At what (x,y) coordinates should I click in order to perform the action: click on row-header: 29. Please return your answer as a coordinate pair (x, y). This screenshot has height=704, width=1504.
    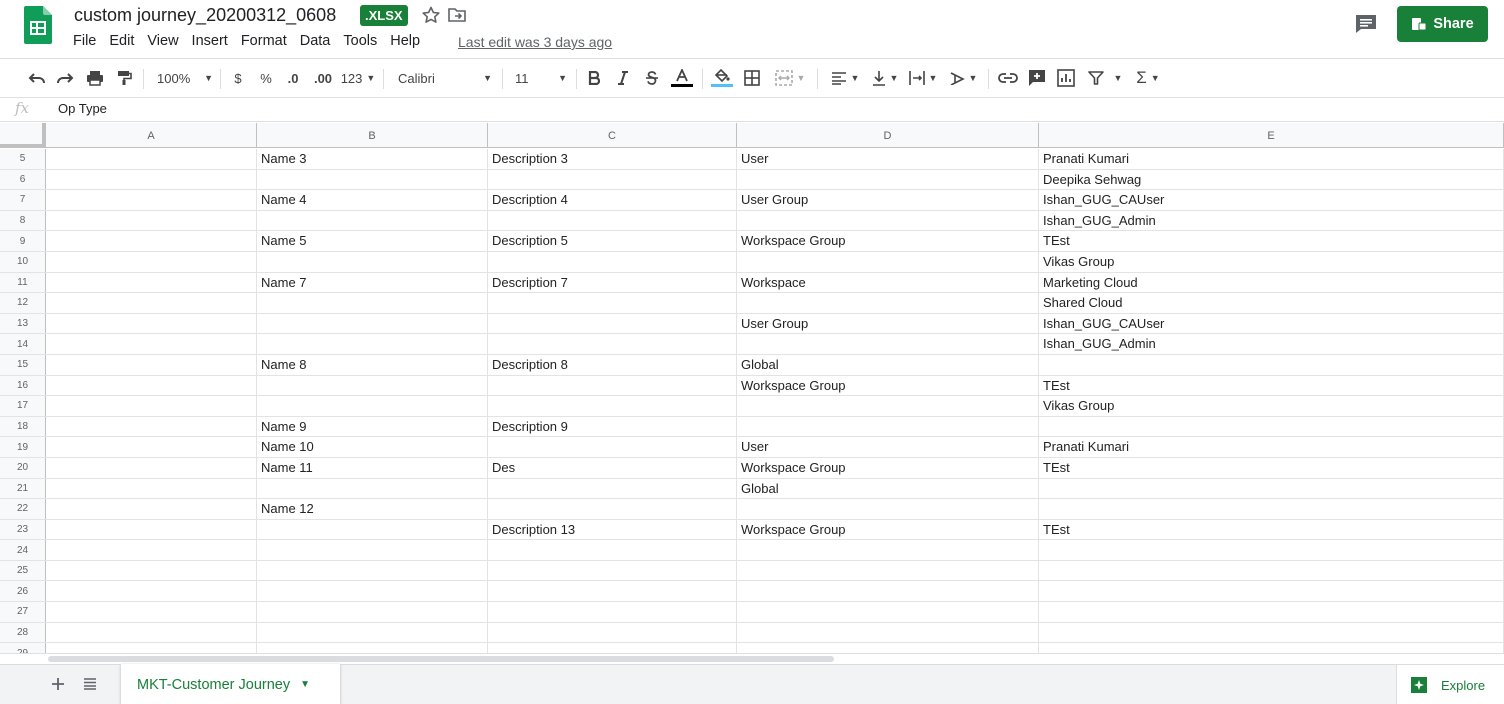
    Looking at the image, I should click on (23, 648).